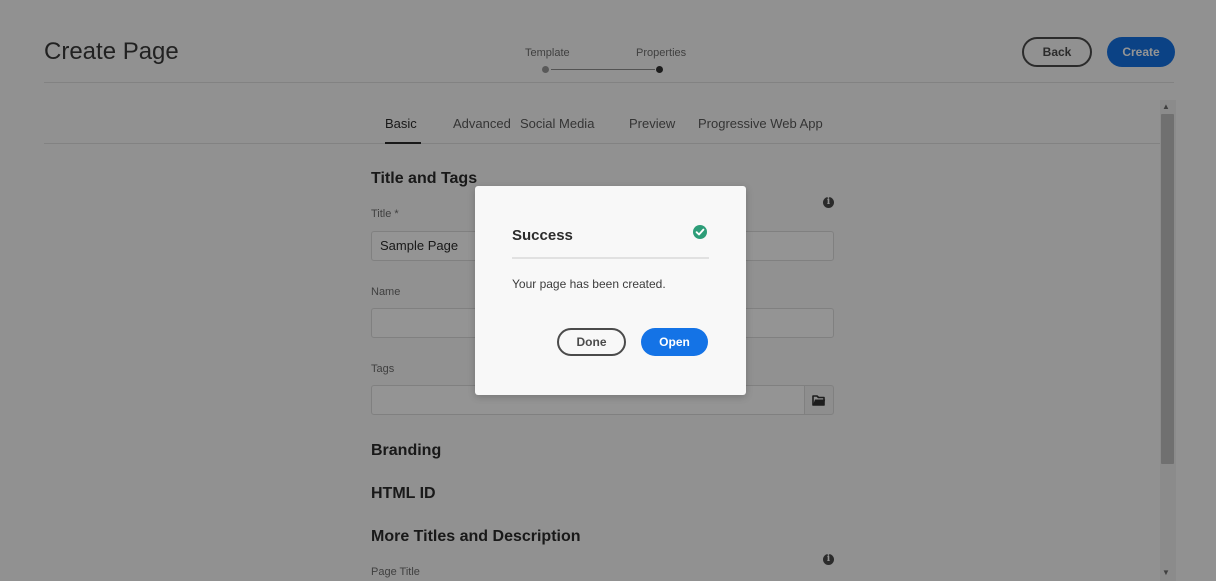 Image resolution: width=1216 pixels, height=581 pixels. I want to click on dialog-message: Your page has been created., so click(589, 284).